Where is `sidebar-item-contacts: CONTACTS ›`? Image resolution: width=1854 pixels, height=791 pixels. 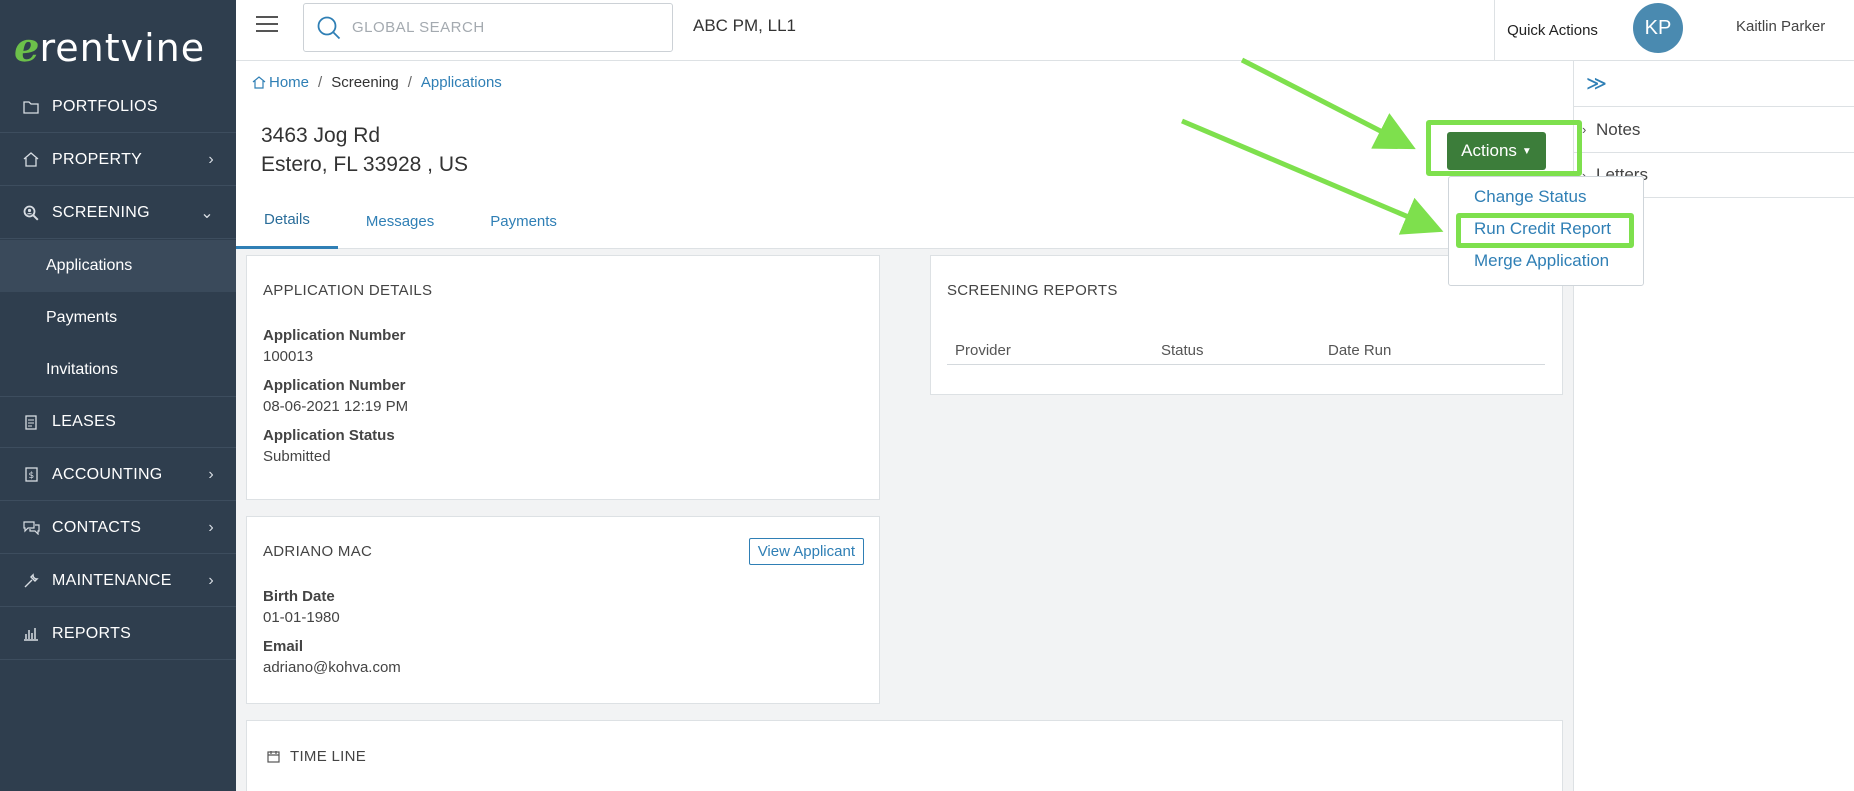
sidebar-item-contacts: CONTACTS › is located at coordinates (118, 528).